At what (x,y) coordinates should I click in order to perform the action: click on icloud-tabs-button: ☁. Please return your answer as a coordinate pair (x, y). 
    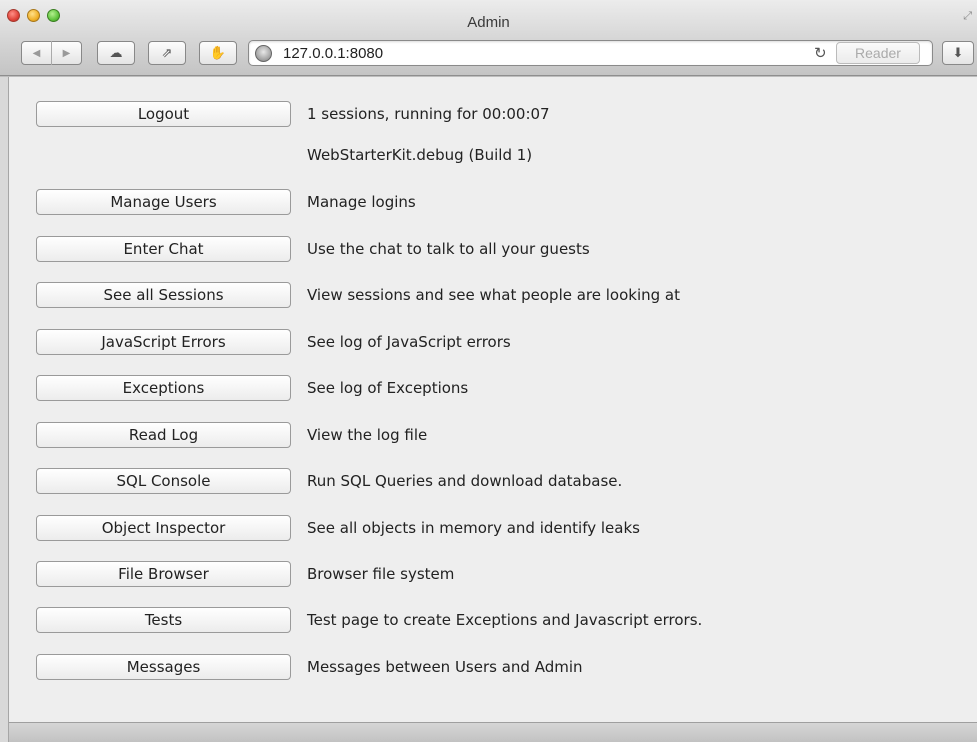
    Looking at the image, I should click on (116, 53).